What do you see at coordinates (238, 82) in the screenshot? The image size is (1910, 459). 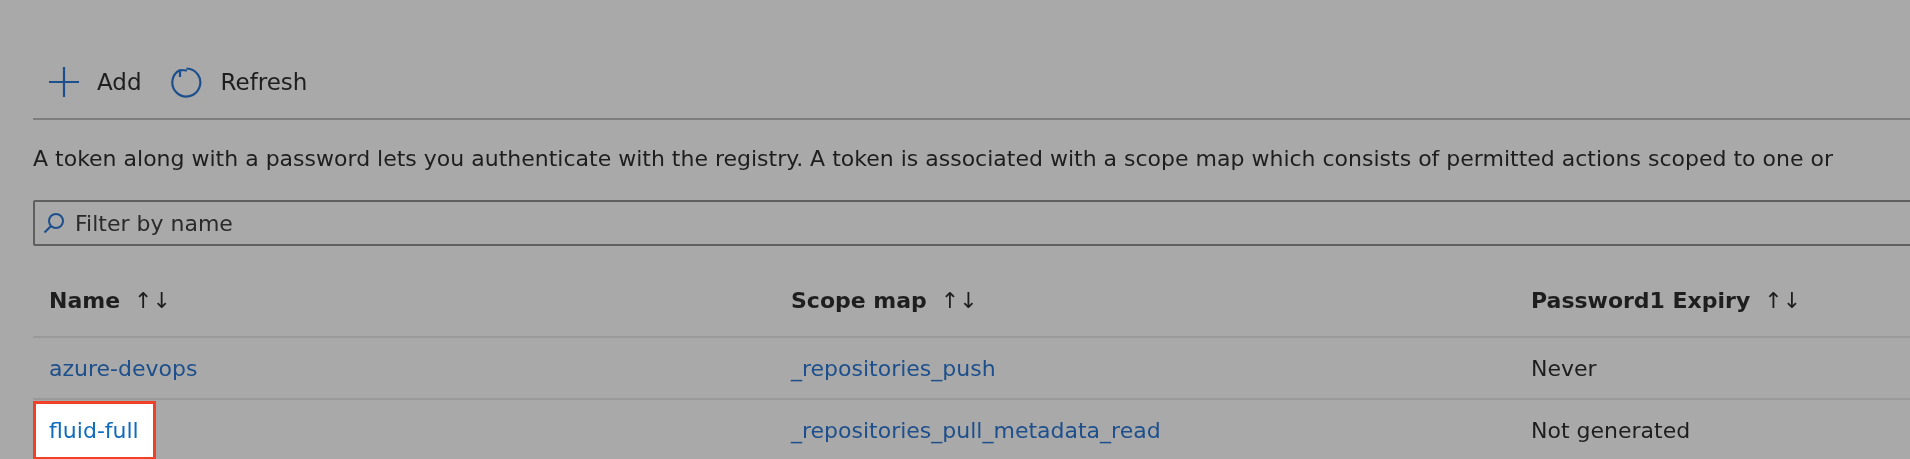 I see `refresh-button: Refresh` at bounding box center [238, 82].